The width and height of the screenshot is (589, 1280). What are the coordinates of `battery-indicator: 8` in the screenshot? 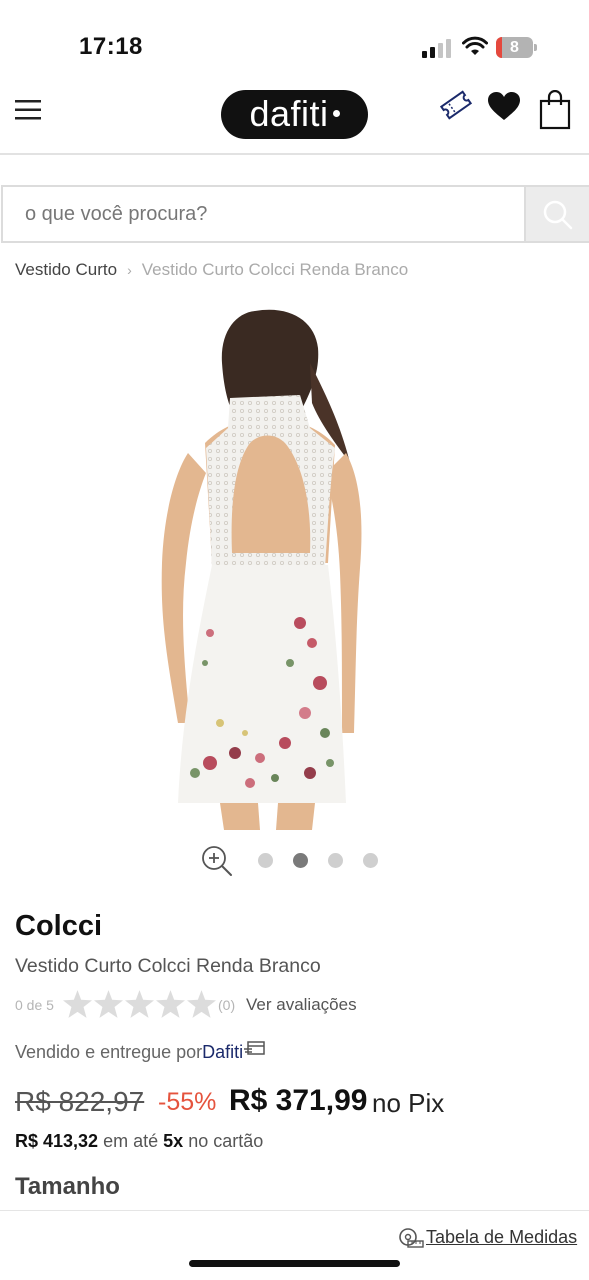 It's located at (517, 47).